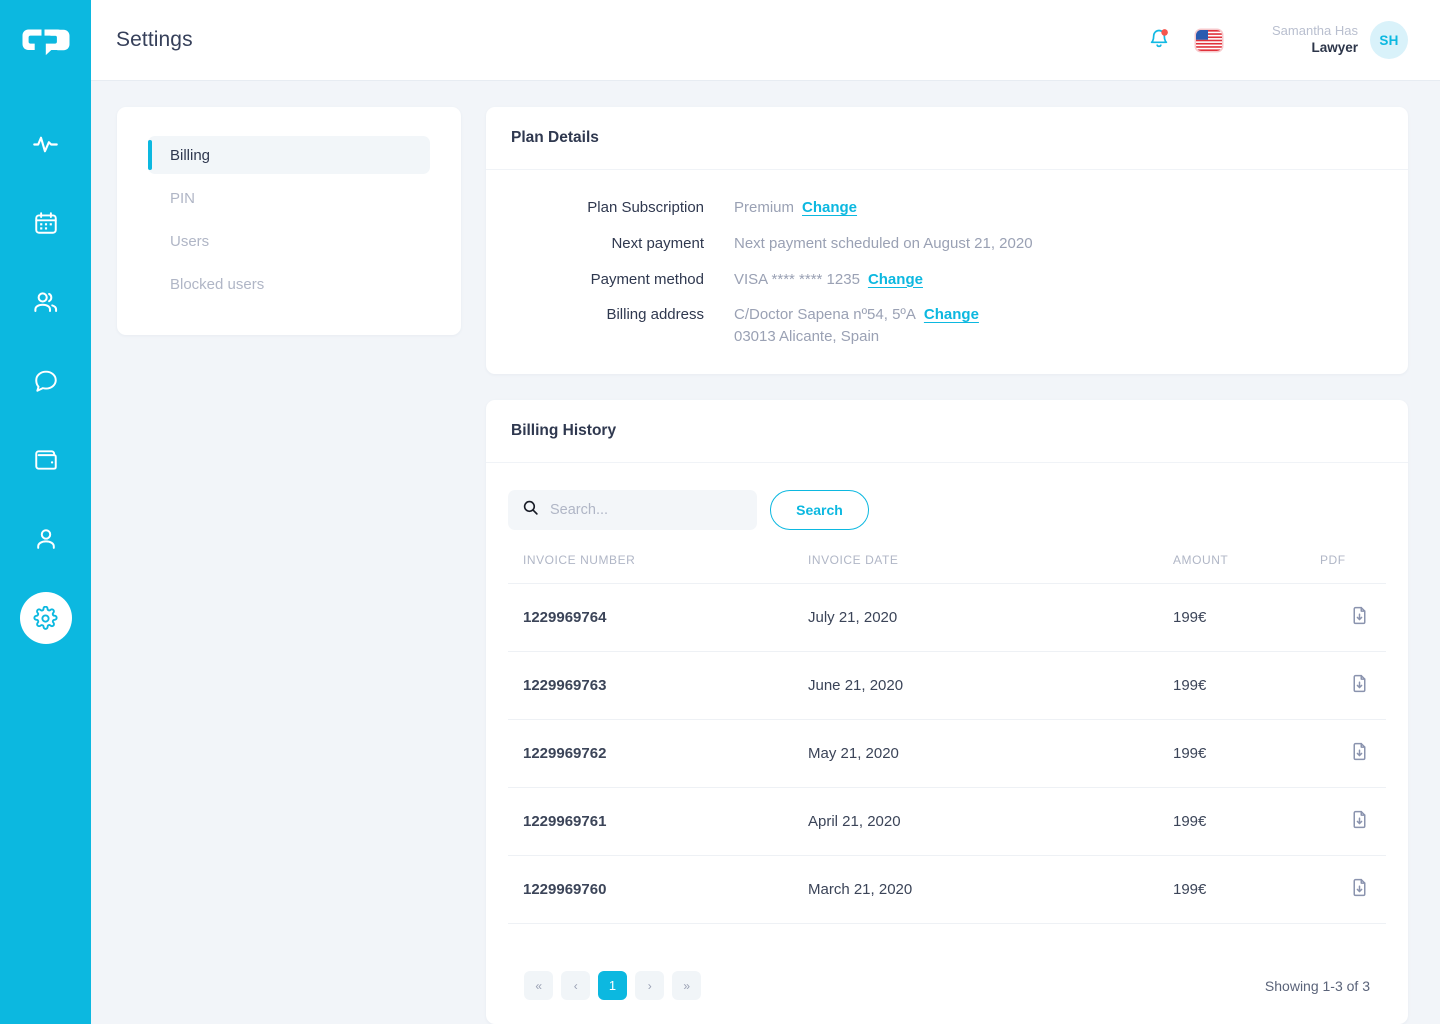 The image size is (1440, 1024). I want to click on plan-label: Payment method, so click(647, 279).